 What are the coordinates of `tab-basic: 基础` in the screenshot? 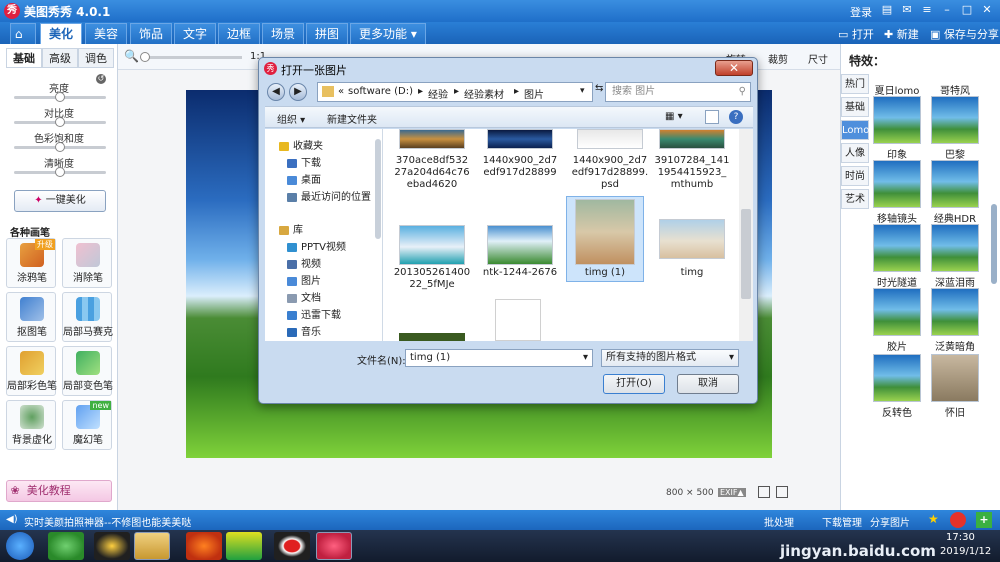 It's located at (24, 58).